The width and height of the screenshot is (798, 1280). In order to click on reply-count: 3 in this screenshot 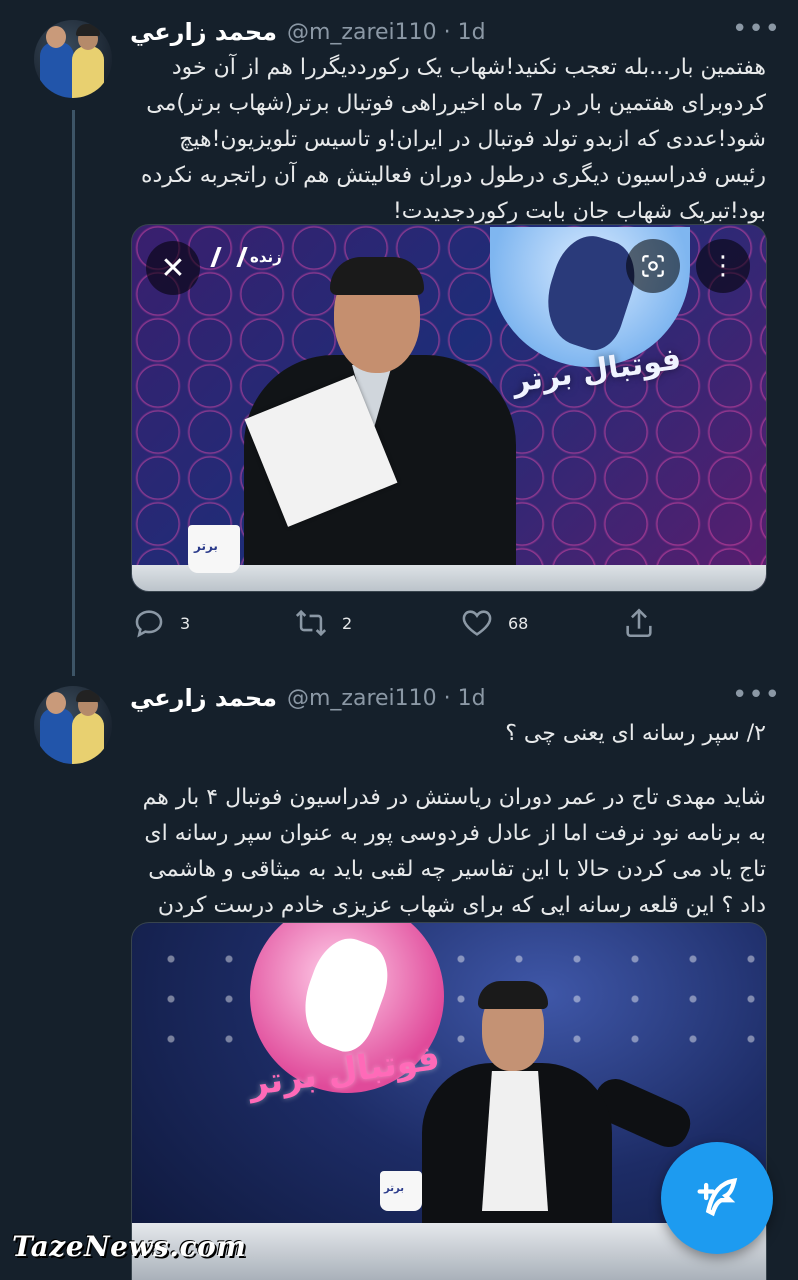, I will do `click(185, 623)`.